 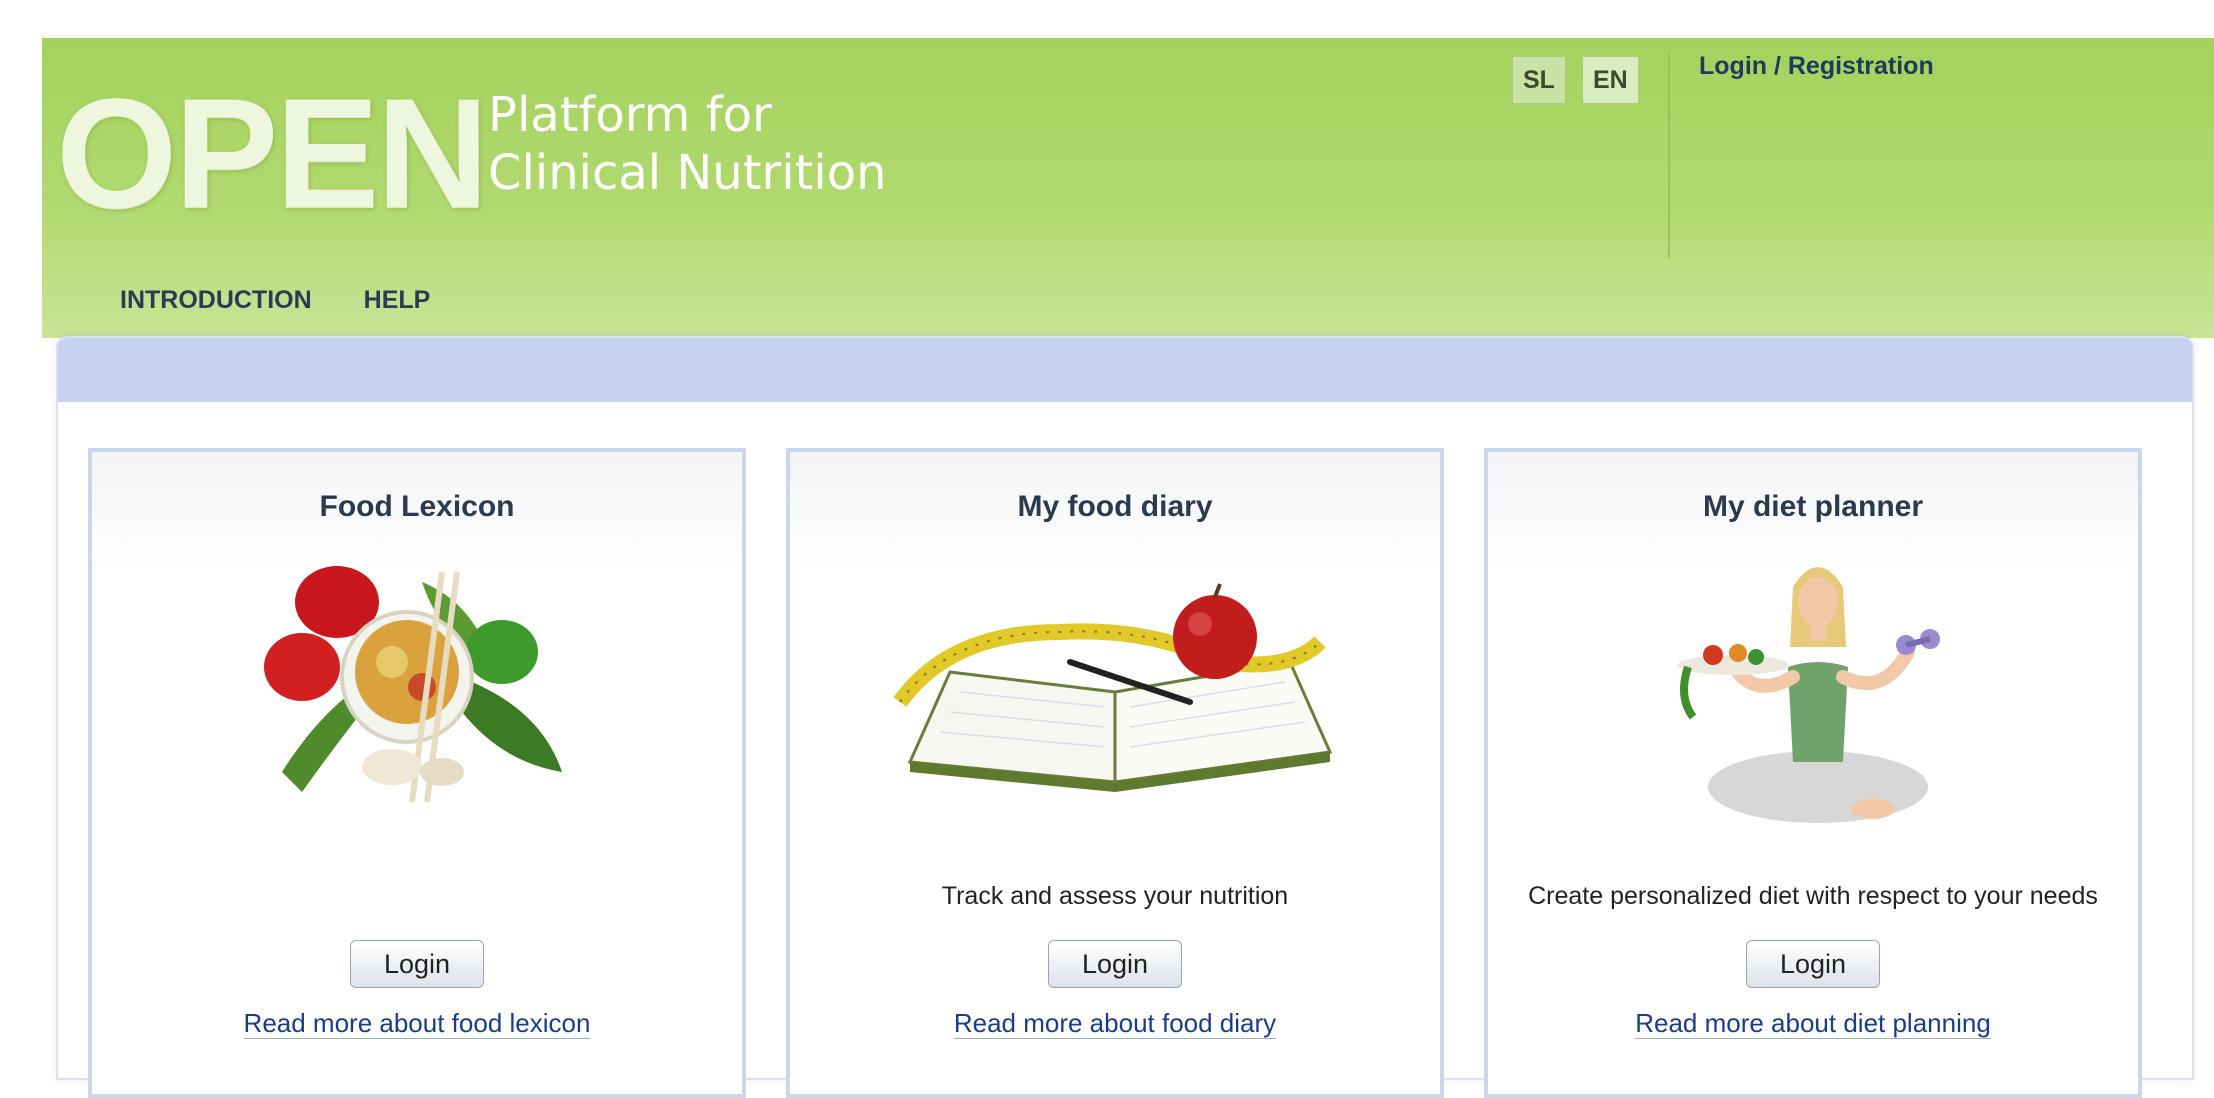 What do you see at coordinates (1809, 695) in the screenshot?
I see `woman-diet-image` at bounding box center [1809, 695].